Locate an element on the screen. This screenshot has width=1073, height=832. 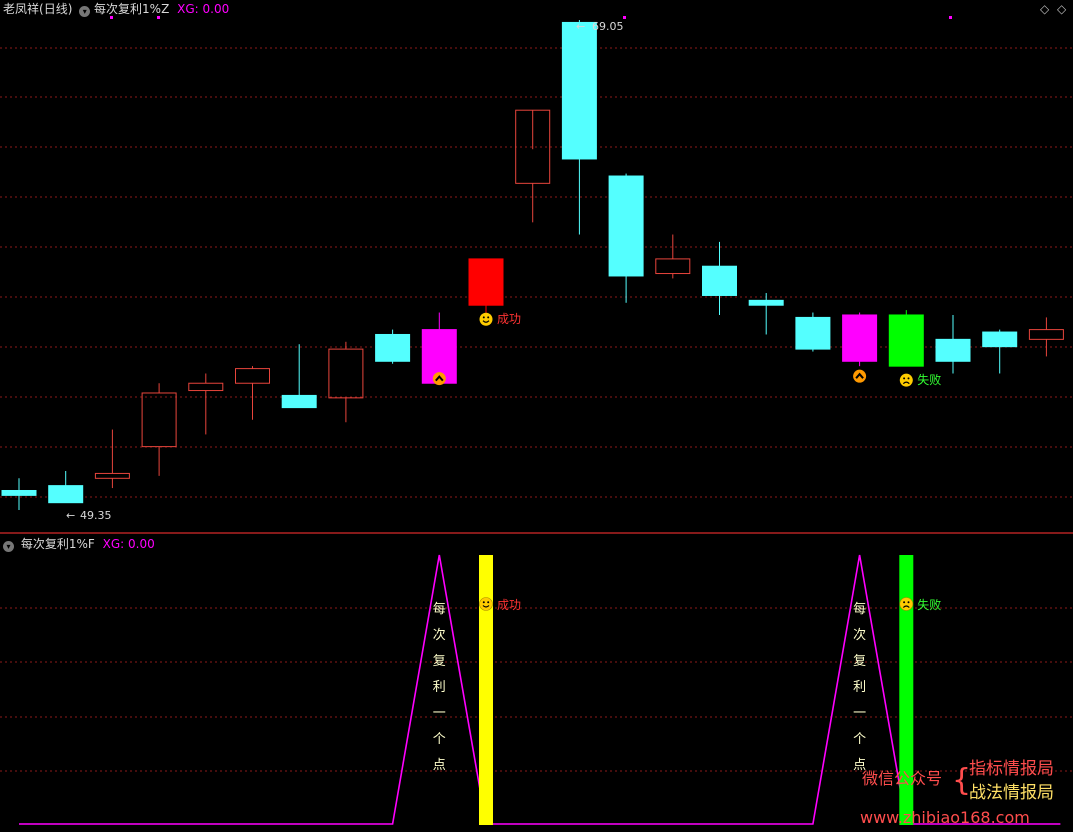
low-arrow: ← is located at coordinates (70, 515).